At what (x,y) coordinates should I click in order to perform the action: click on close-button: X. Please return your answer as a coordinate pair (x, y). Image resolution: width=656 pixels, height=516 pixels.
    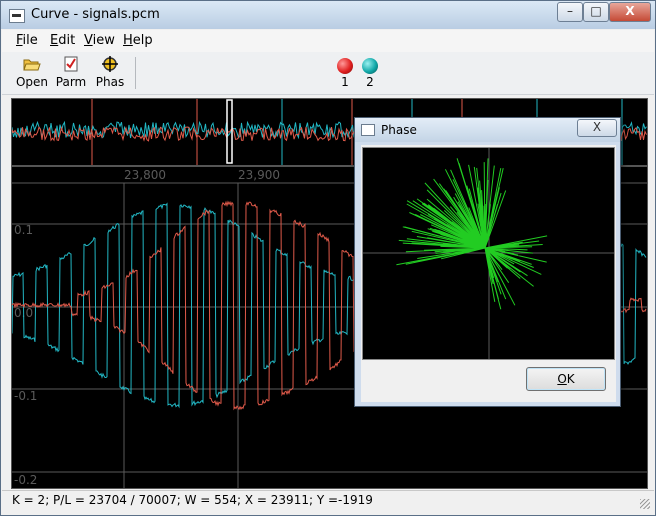
    Looking at the image, I should click on (630, 12).